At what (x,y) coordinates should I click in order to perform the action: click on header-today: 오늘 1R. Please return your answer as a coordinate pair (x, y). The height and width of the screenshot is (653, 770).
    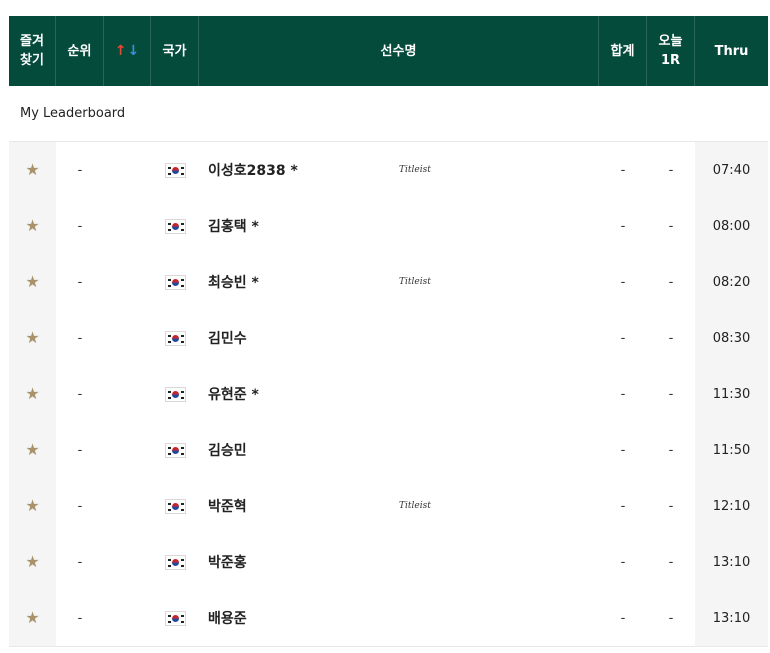
    Looking at the image, I should click on (671, 51).